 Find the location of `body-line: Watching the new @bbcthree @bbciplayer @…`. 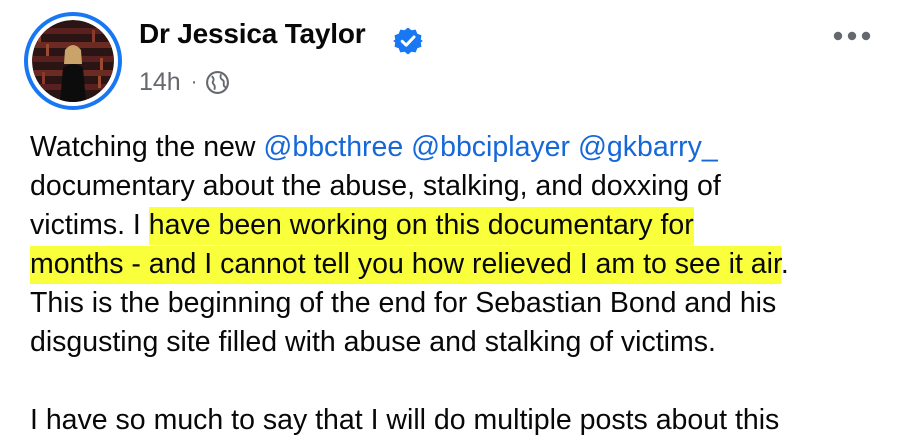

body-line: Watching the new @bbcthree @bbciplayer @… is located at coordinates (455, 147).